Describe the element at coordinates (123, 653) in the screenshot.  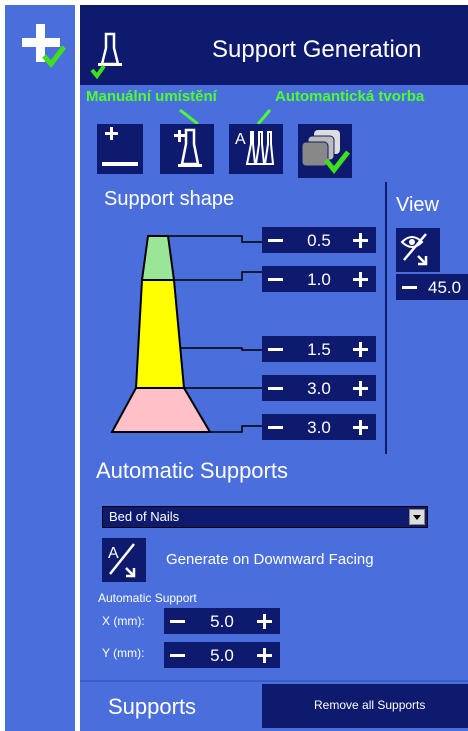
I see `y-mm-label: Y (mm):` at that location.